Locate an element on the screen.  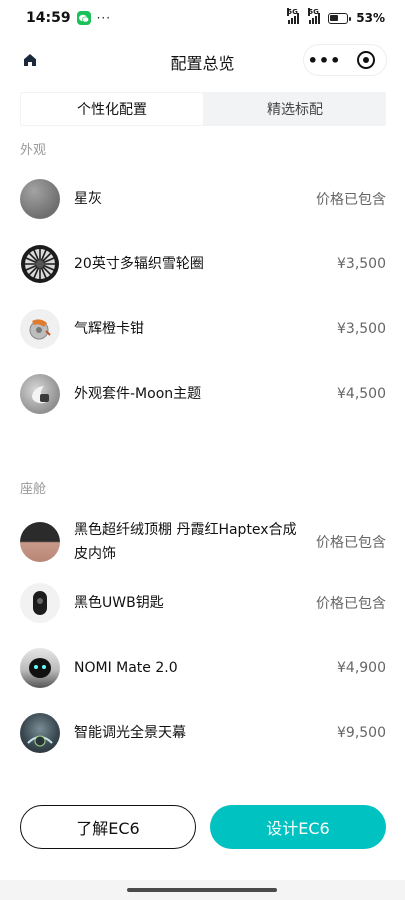
list-item: 黑色超纤绒顶棚 丹霞红Haptex合成皮内饰 价格已包含 is located at coordinates (203, 542).